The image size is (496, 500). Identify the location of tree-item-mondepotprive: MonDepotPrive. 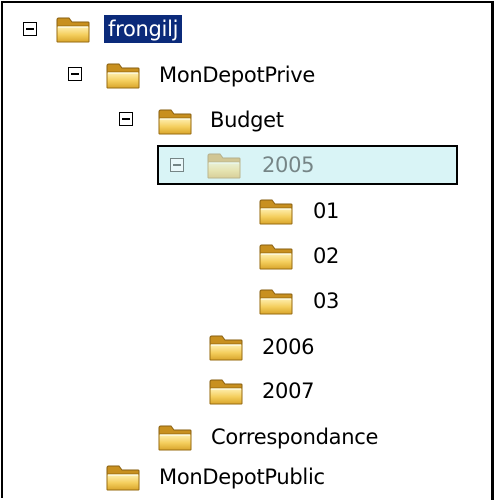
(237, 75).